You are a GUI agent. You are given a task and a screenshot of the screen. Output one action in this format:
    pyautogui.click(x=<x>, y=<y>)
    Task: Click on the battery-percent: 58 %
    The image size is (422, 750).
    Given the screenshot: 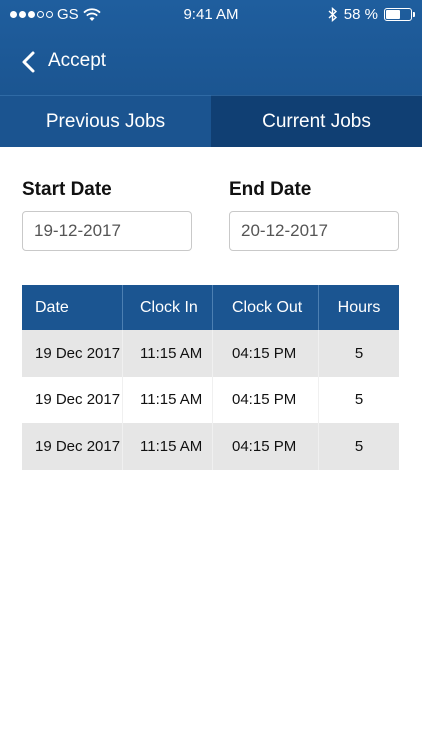 What is the action you would take?
    pyautogui.click(x=360, y=14)
    